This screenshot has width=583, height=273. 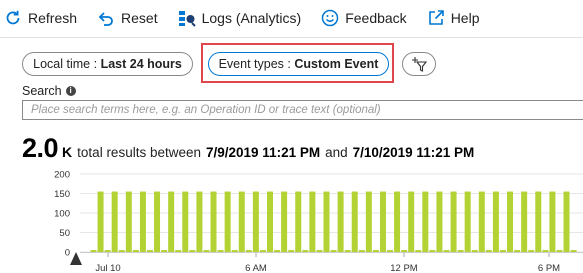 What do you see at coordinates (107, 268) in the screenshot?
I see `x-tick-label: Jul 10` at bounding box center [107, 268].